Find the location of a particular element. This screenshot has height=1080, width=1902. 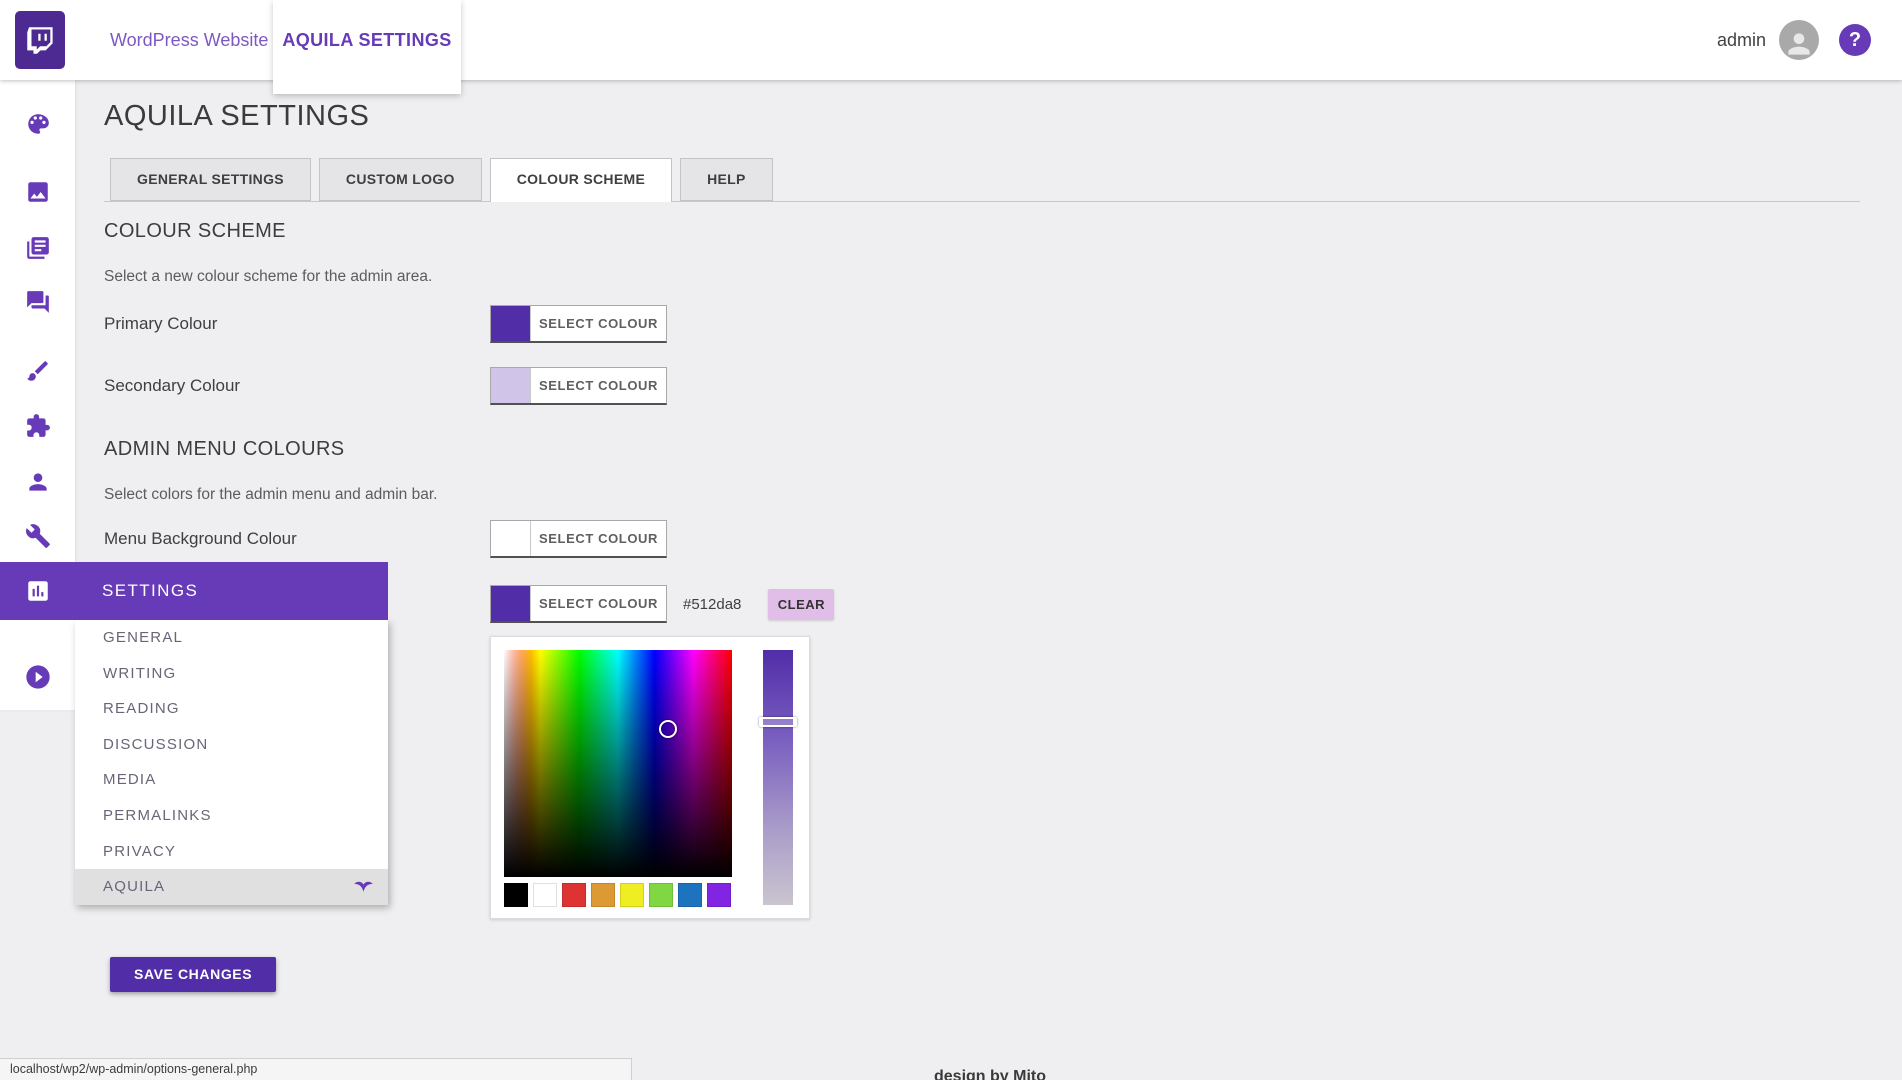

colour-picker-panel is located at coordinates (650, 777).